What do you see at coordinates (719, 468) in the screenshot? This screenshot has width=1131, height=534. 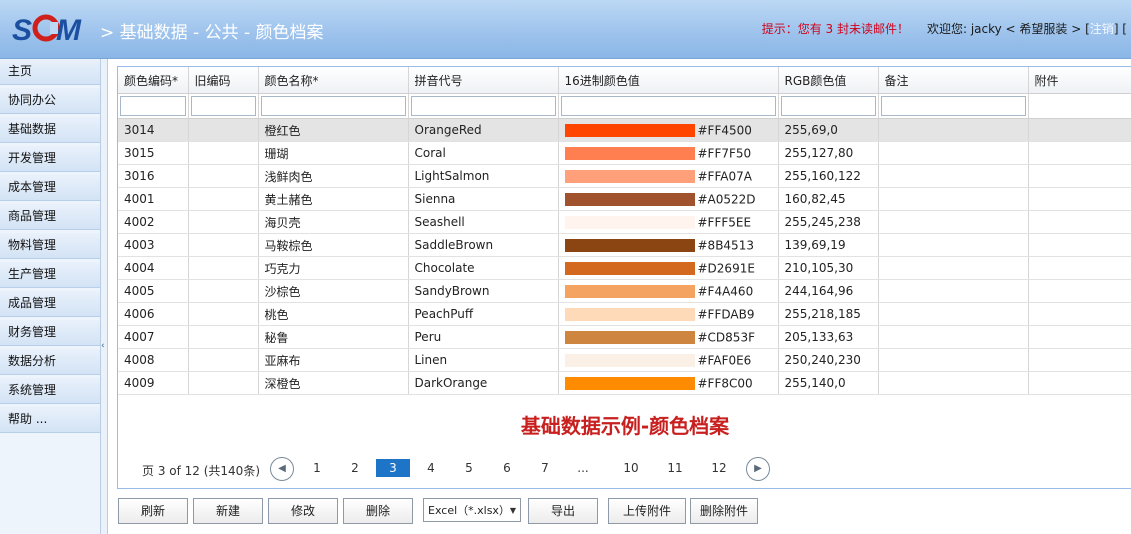 I see `page-number: 12` at bounding box center [719, 468].